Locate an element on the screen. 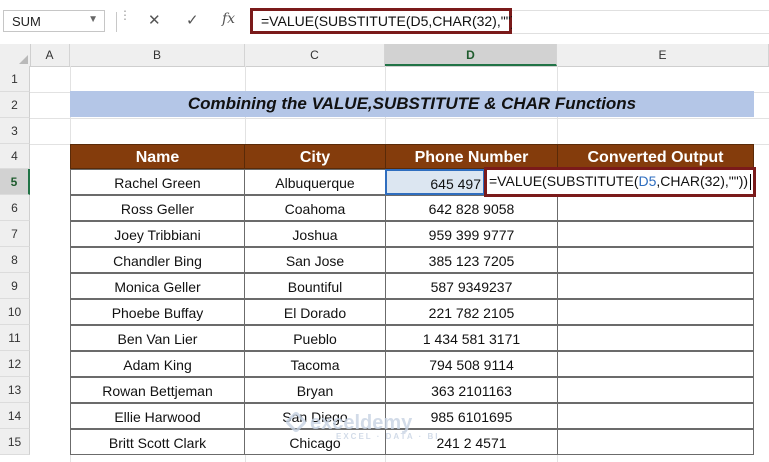  cell-name: Joey Tribbiani is located at coordinates (157, 234).